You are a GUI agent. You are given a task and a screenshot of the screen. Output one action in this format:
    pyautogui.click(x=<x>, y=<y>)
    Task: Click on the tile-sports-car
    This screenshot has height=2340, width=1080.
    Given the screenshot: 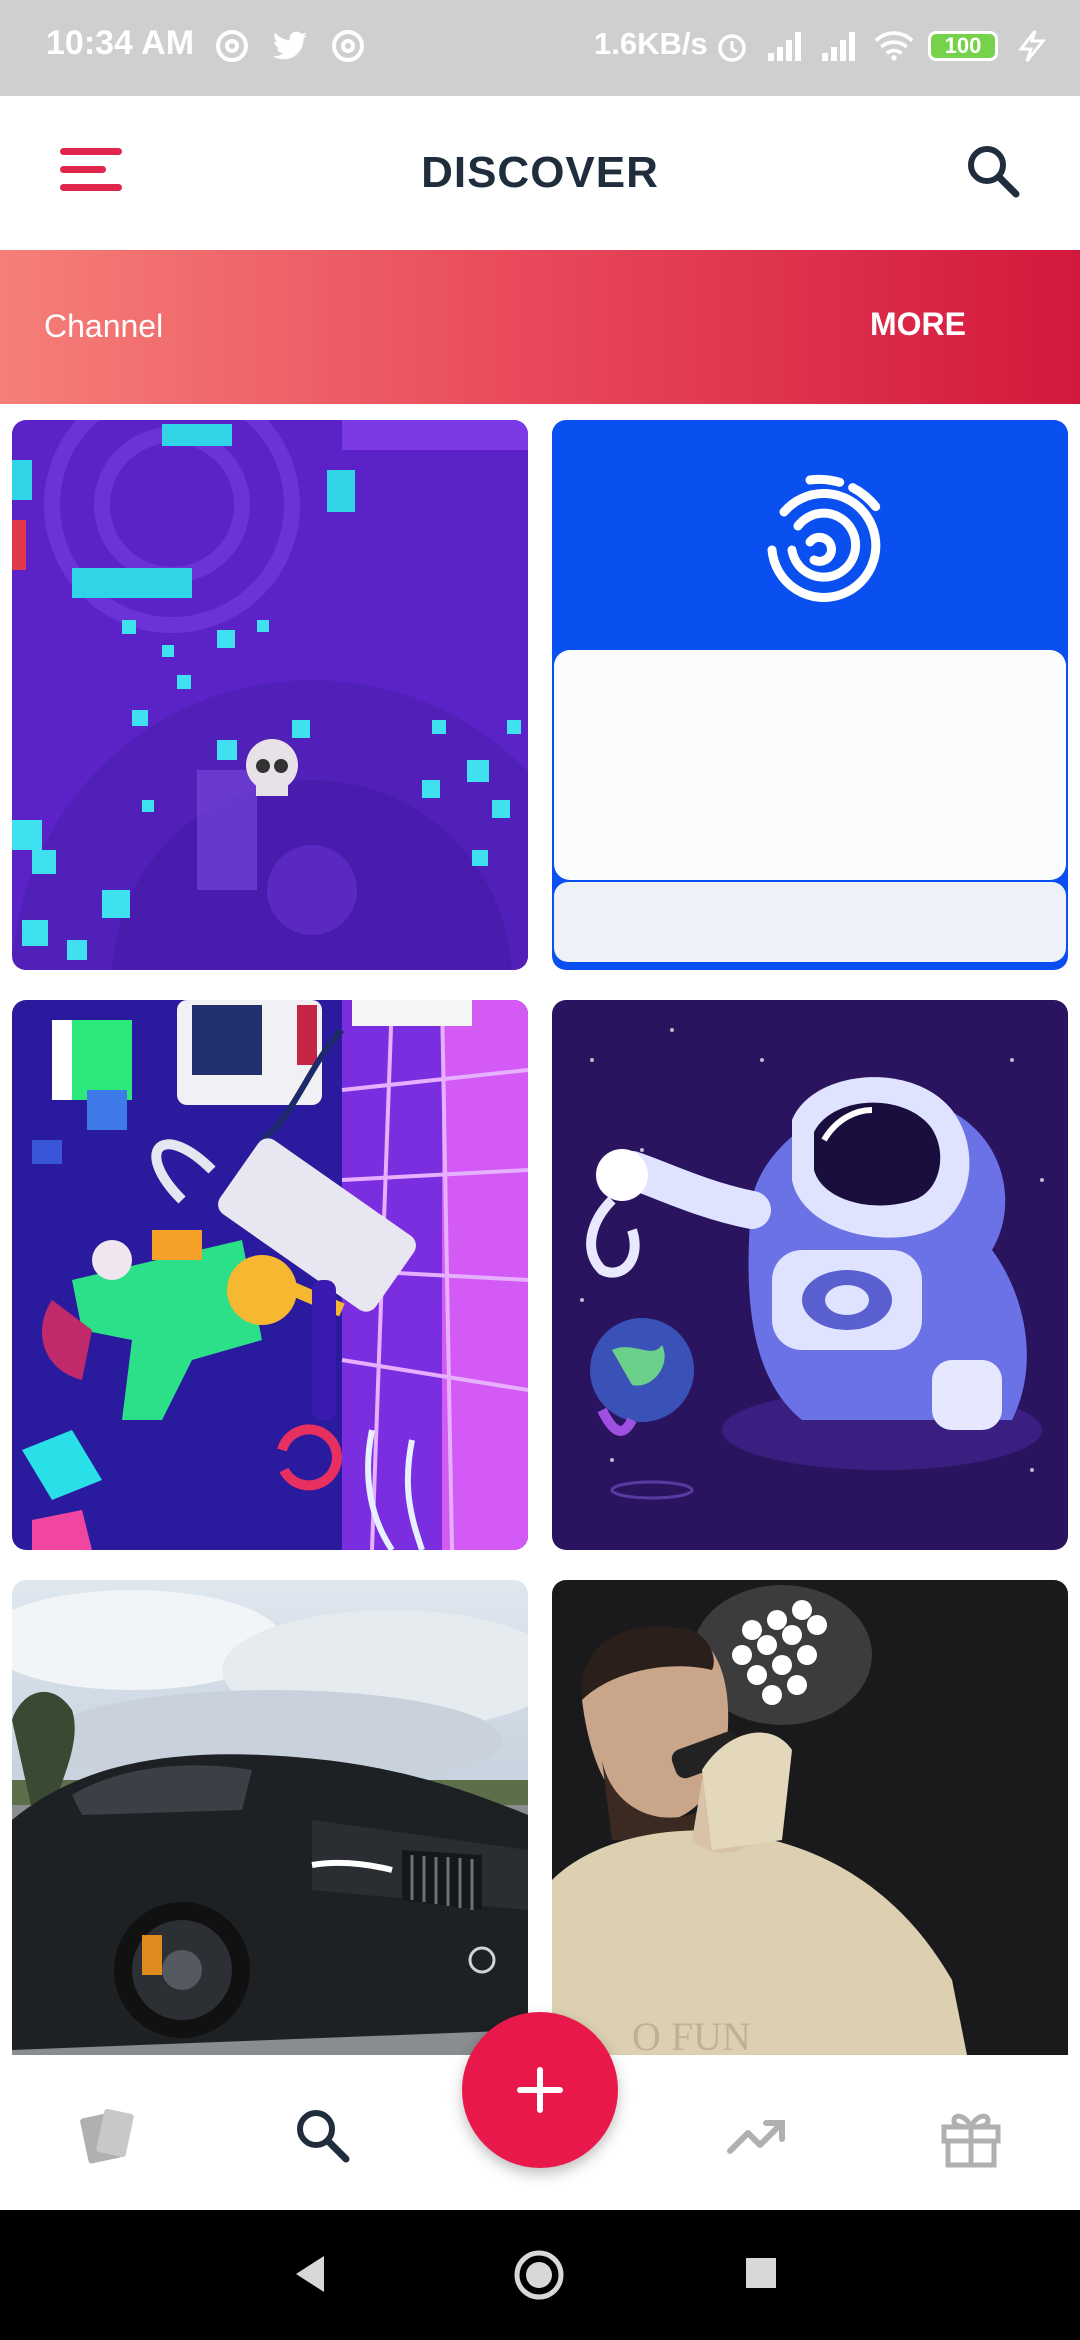 What is the action you would take?
    pyautogui.click(x=270, y=1817)
    